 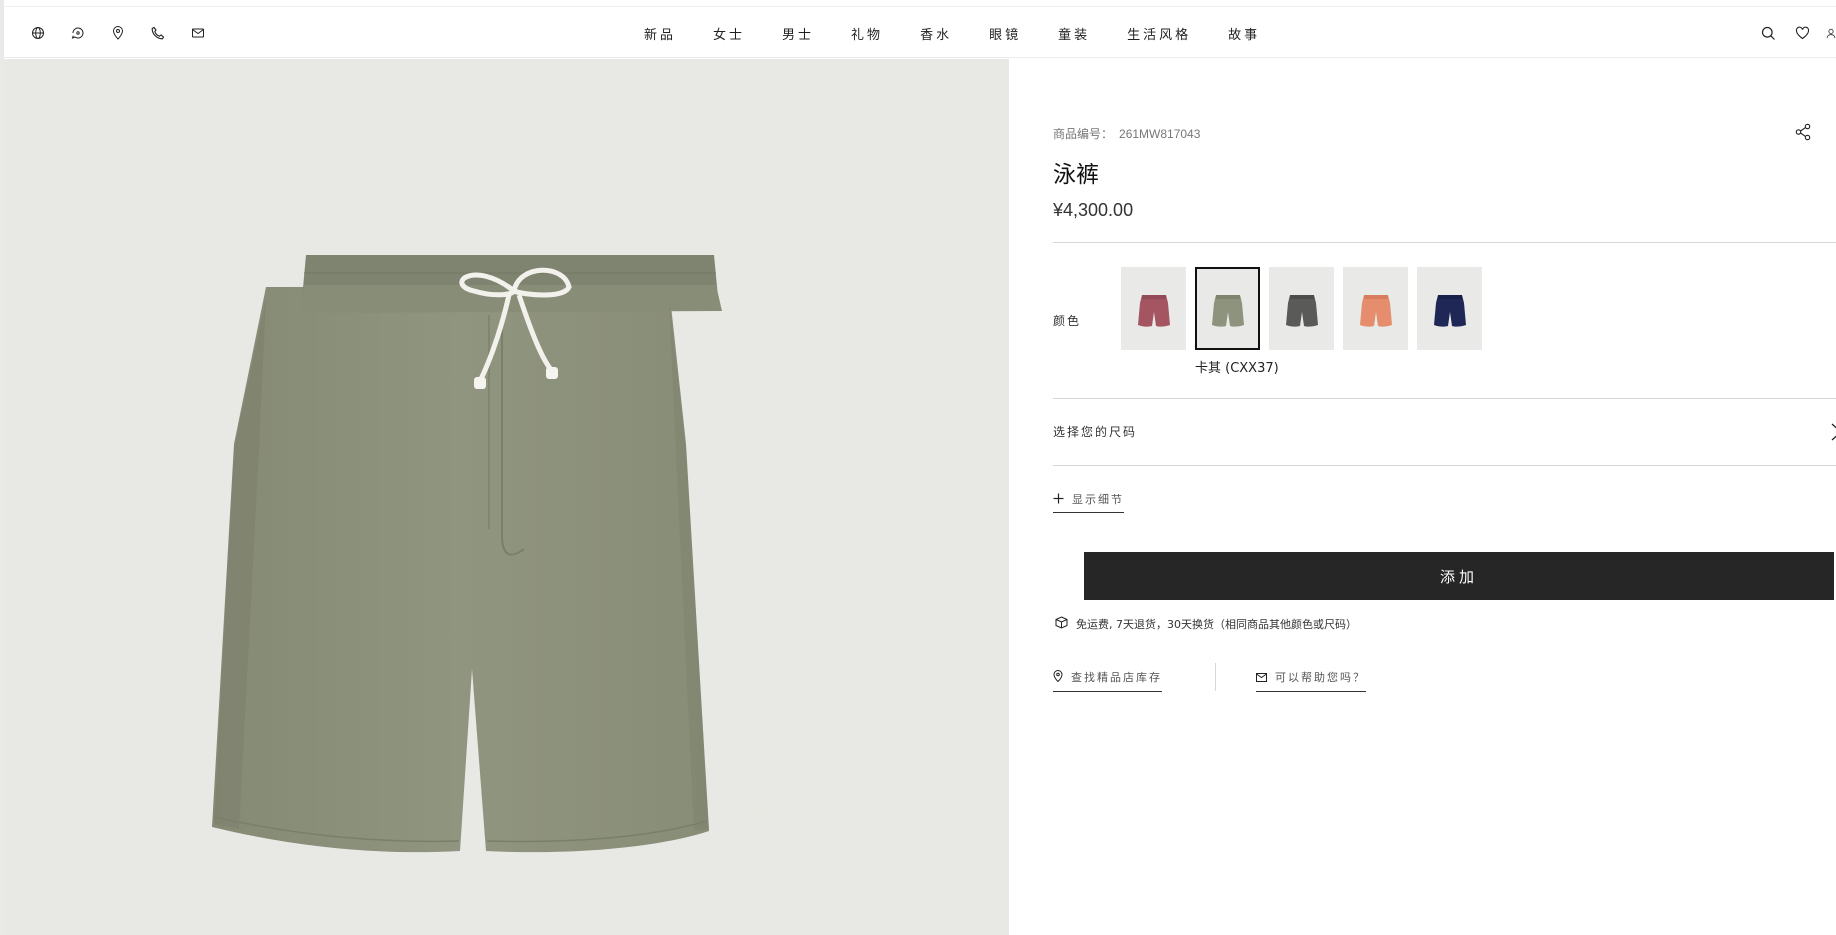 I want to click on top-navigation-bar: 新品 女士 男士 礼物 香水 眼镜 童装 生活风格 故事, so click(x=920, y=32).